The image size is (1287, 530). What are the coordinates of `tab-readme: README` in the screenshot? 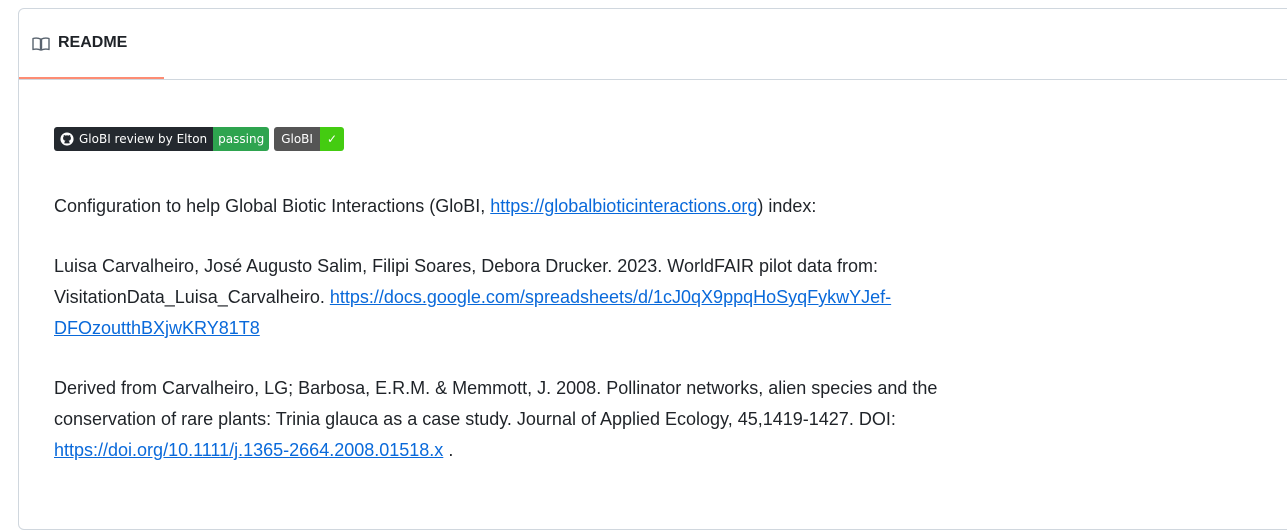 It's located at (91, 44).